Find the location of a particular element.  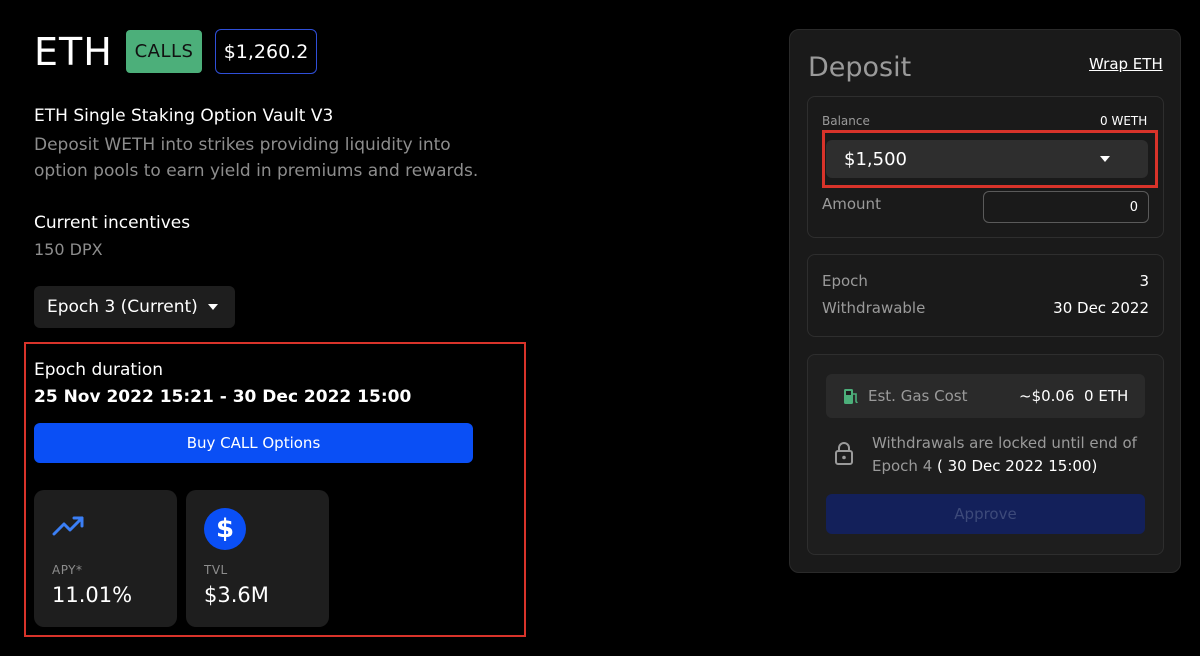

deposit-title: Deposit is located at coordinates (860, 67).